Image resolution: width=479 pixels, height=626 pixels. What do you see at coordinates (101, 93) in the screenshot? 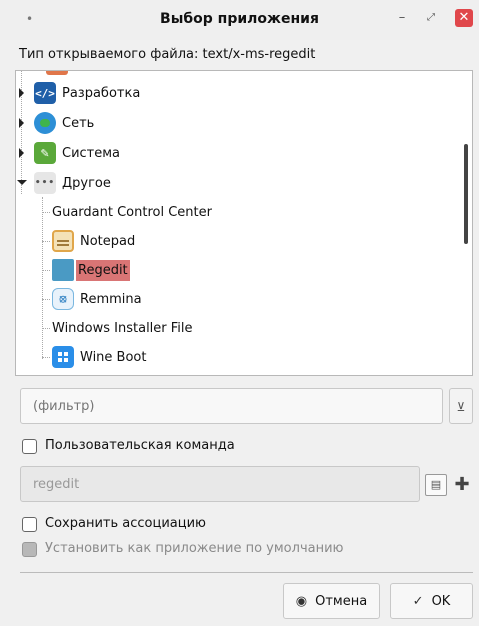
I see `tree-item-label: Разработка` at bounding box center [101, 93].